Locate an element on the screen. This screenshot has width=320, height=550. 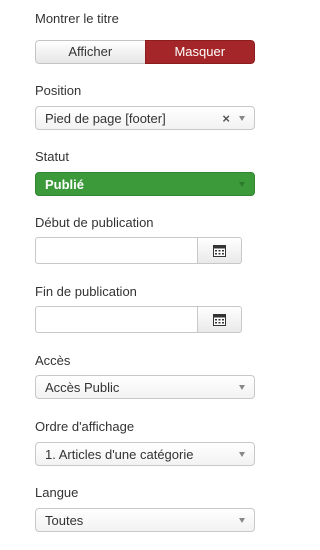
publish-down-label: Fin de publication is located at coordinates (86, 291).